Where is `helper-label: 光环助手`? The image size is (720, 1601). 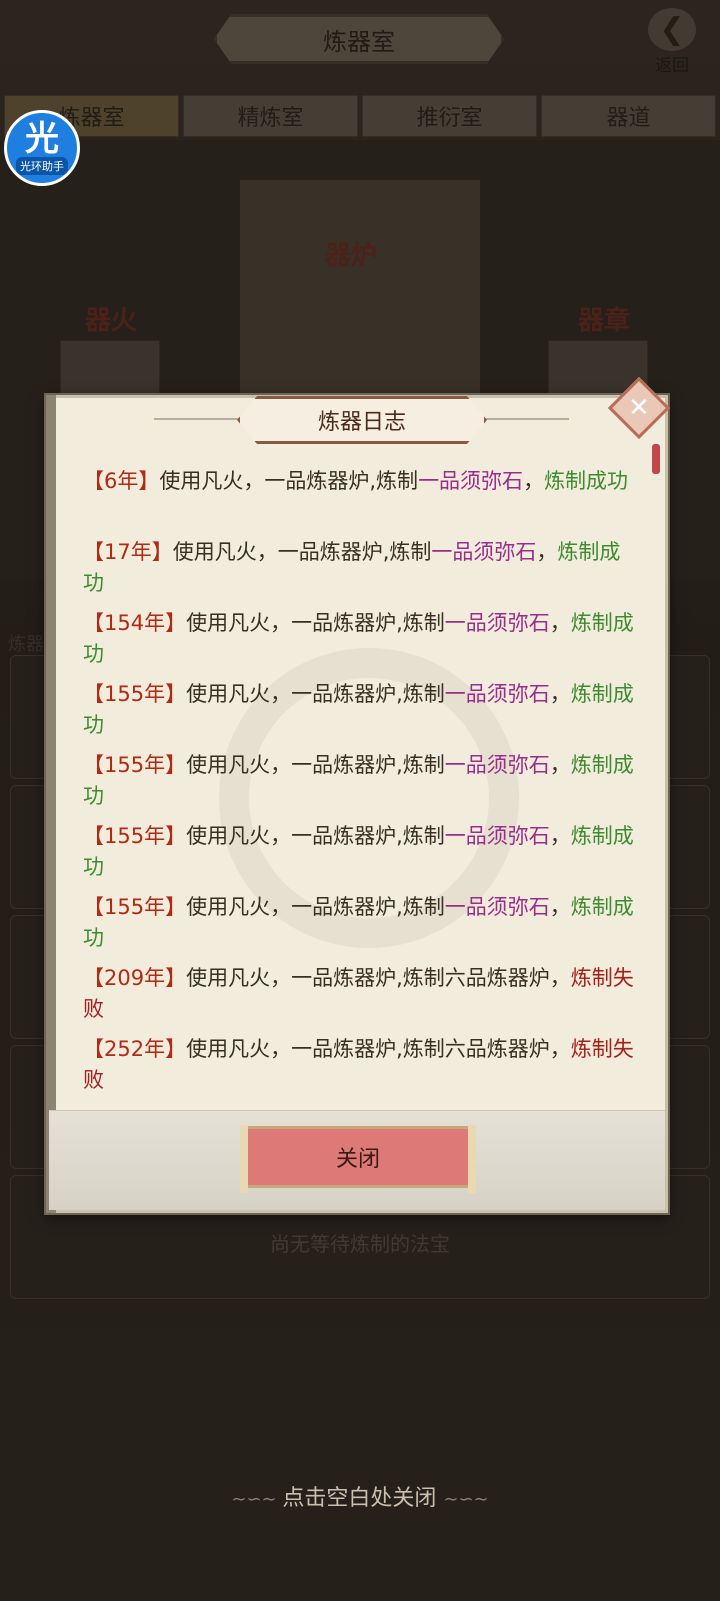
helper-label: 光环助手 is located at coordinates (42, 166).